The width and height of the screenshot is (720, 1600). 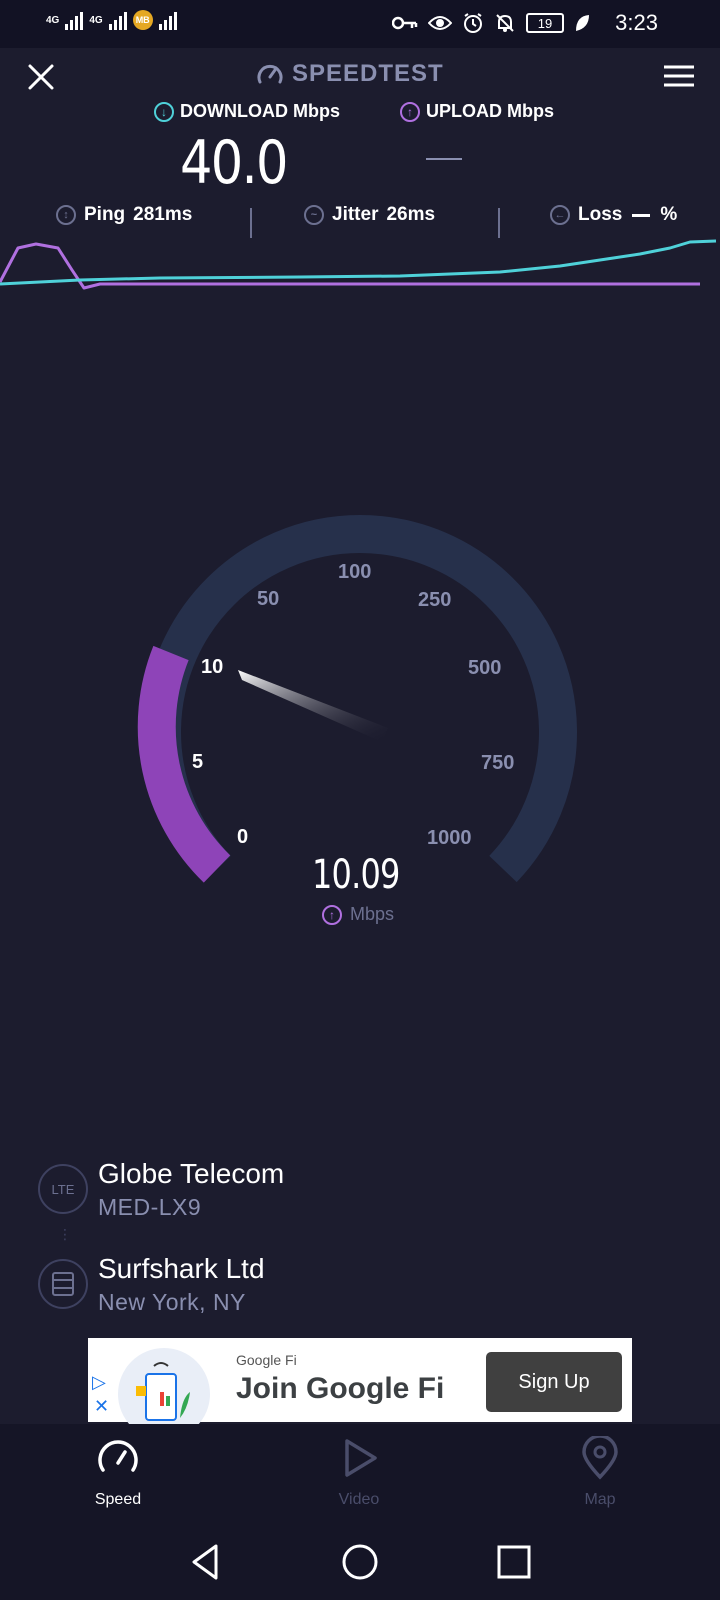 I want to click on ping-icon: ↕, so click(x=66, y=215).